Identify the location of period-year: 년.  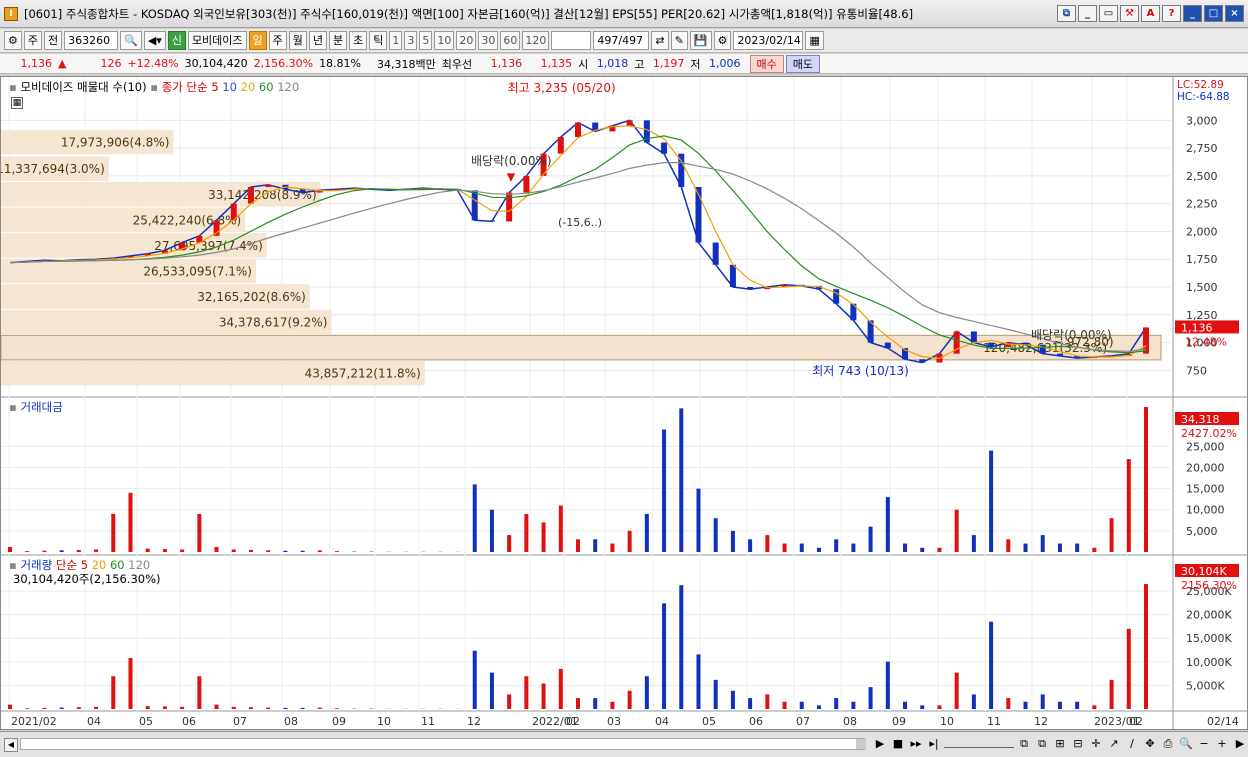
(318, 40).